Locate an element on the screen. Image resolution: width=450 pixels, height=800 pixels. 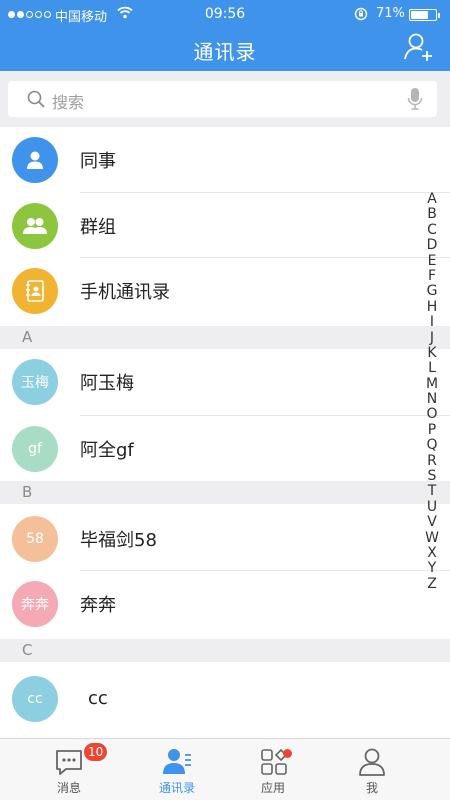
index-letter: D is located at coordinates (432, 245).